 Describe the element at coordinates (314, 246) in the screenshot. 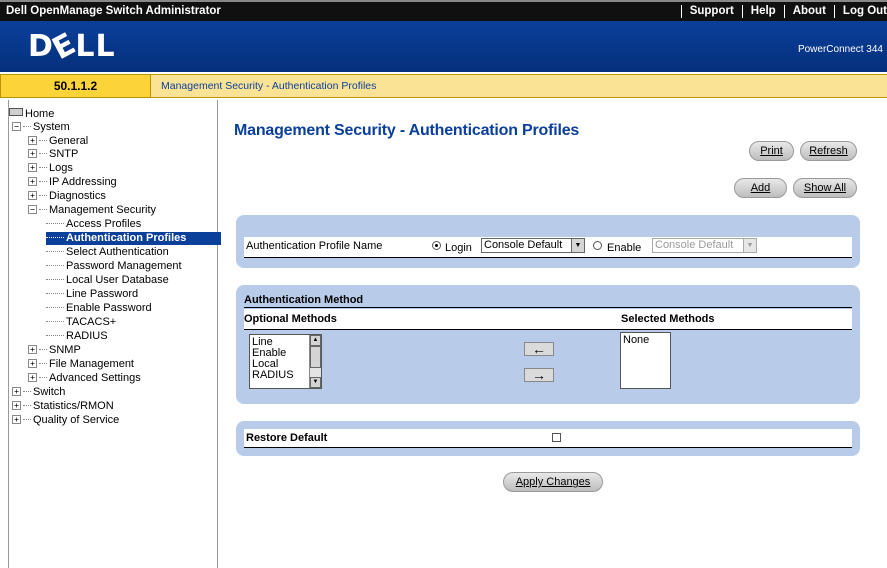

I see `profile-name-label: Authentication Profile Name` at that location.